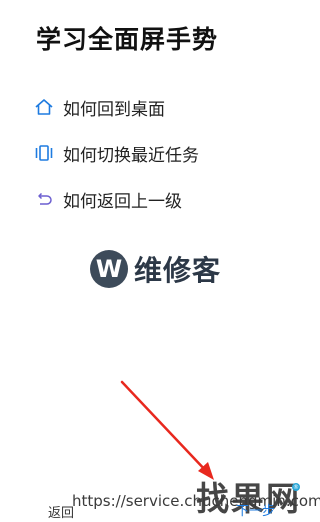 Image resolution: width=320 pixels, height=522 pixels. I want to click on registered-mark: ®, so click(296, 487).